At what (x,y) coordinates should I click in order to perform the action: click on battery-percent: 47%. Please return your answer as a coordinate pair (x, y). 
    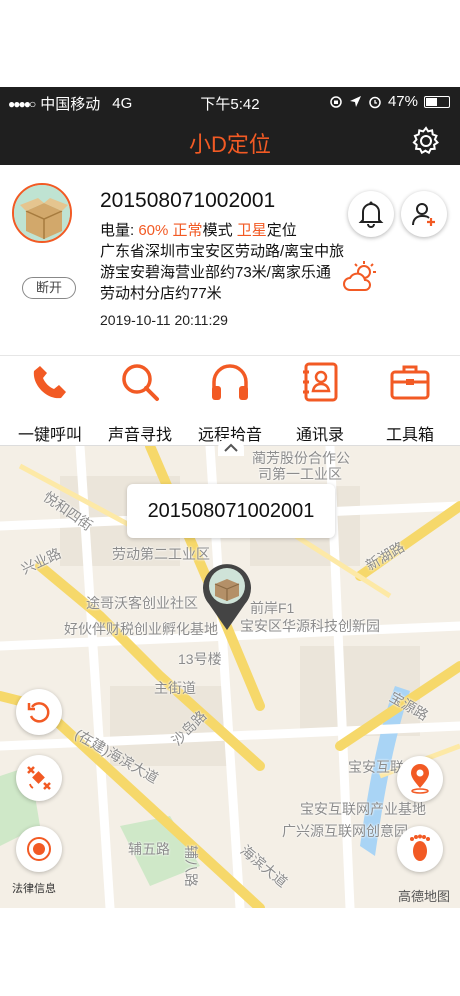
    Looking at the image, I should click on (402, 101).